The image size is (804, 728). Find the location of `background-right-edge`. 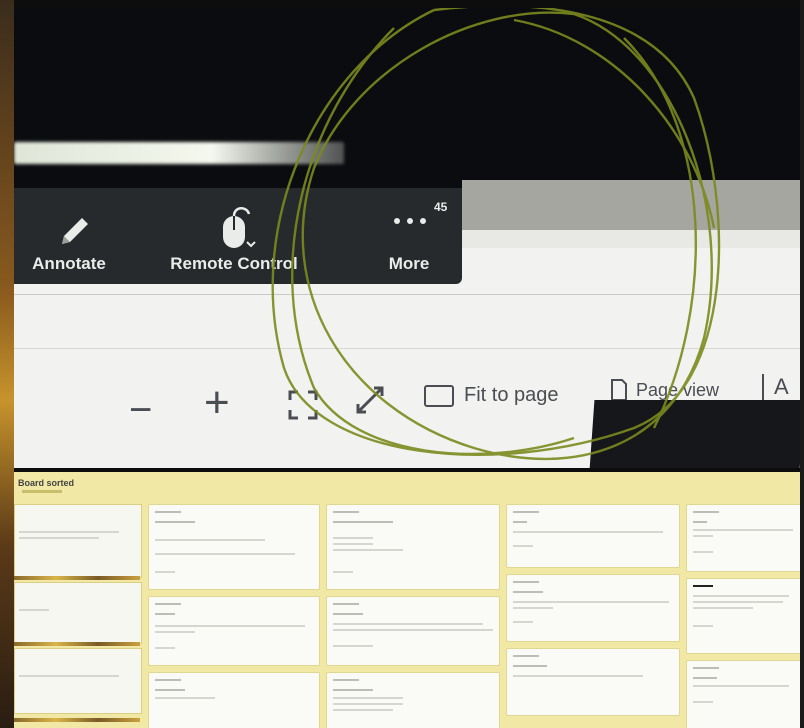

background-right-edge is located at coordinates (802, 364).